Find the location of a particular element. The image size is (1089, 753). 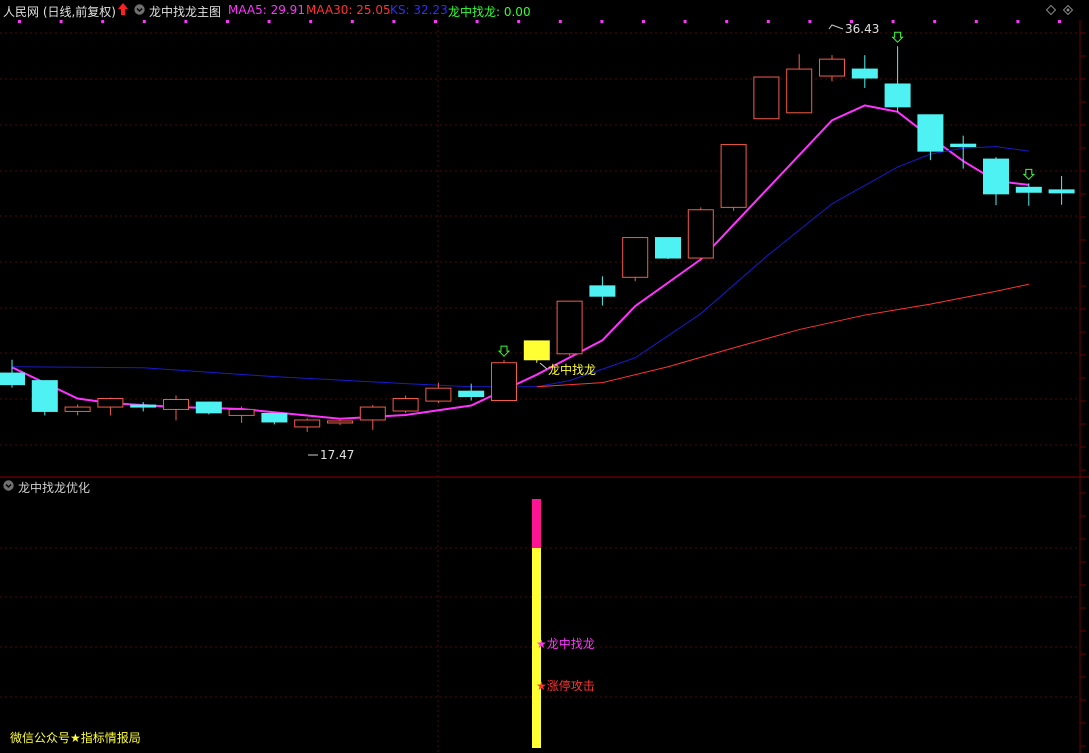

line-maa30 is located at coordinates (782, 335).